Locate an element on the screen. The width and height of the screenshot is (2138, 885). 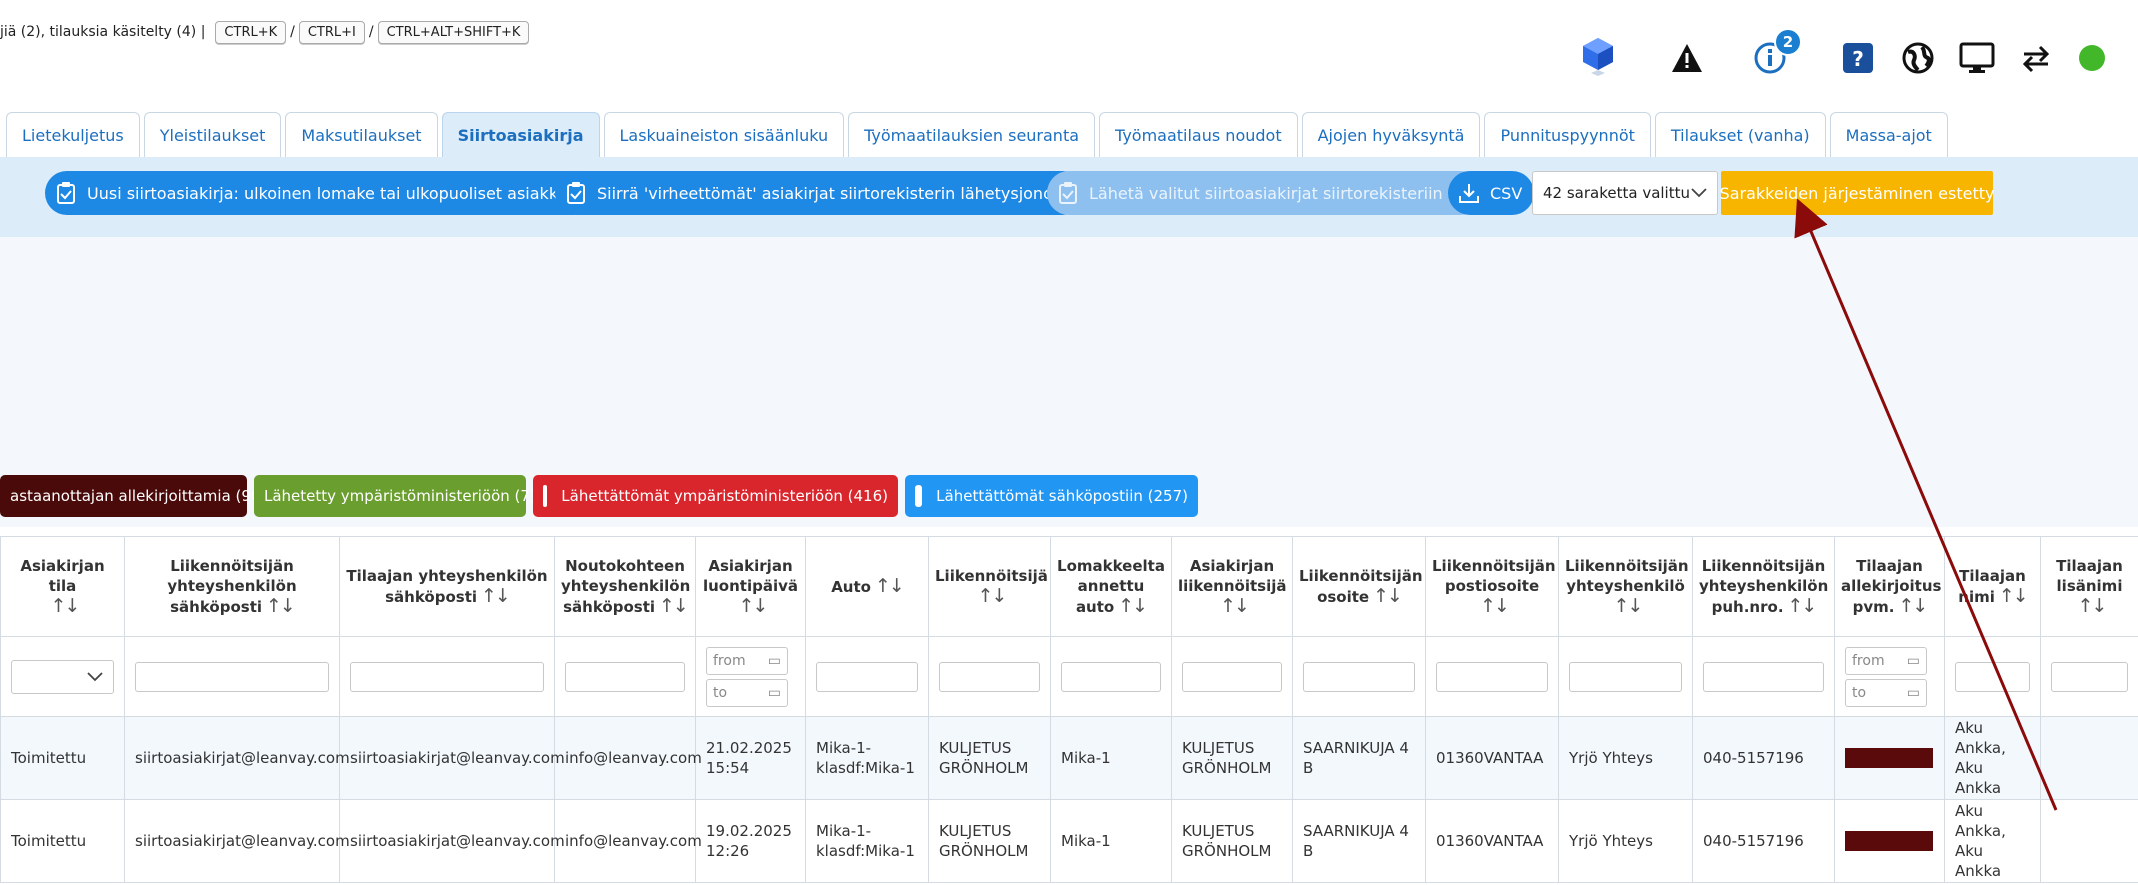
tab-maksutilaukset: Maksutilaukset is located at coordinates (361, 134).